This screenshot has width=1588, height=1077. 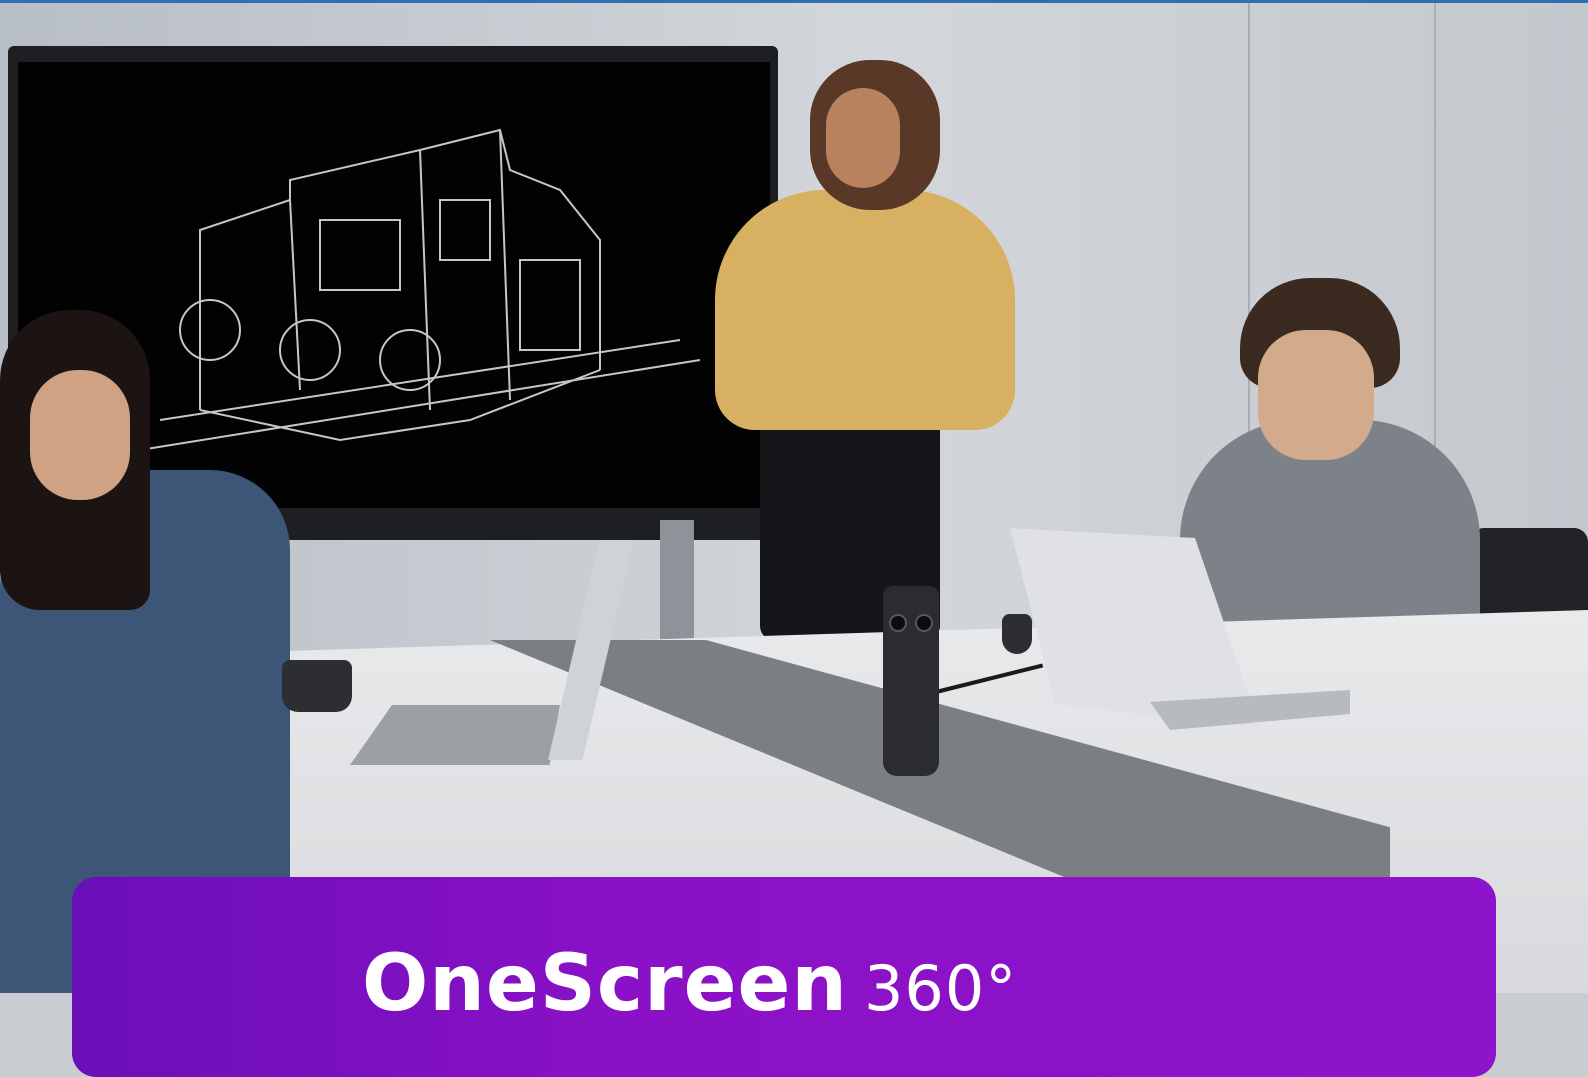 I want to click on model-name: 360°, so click(x=940, y=988).